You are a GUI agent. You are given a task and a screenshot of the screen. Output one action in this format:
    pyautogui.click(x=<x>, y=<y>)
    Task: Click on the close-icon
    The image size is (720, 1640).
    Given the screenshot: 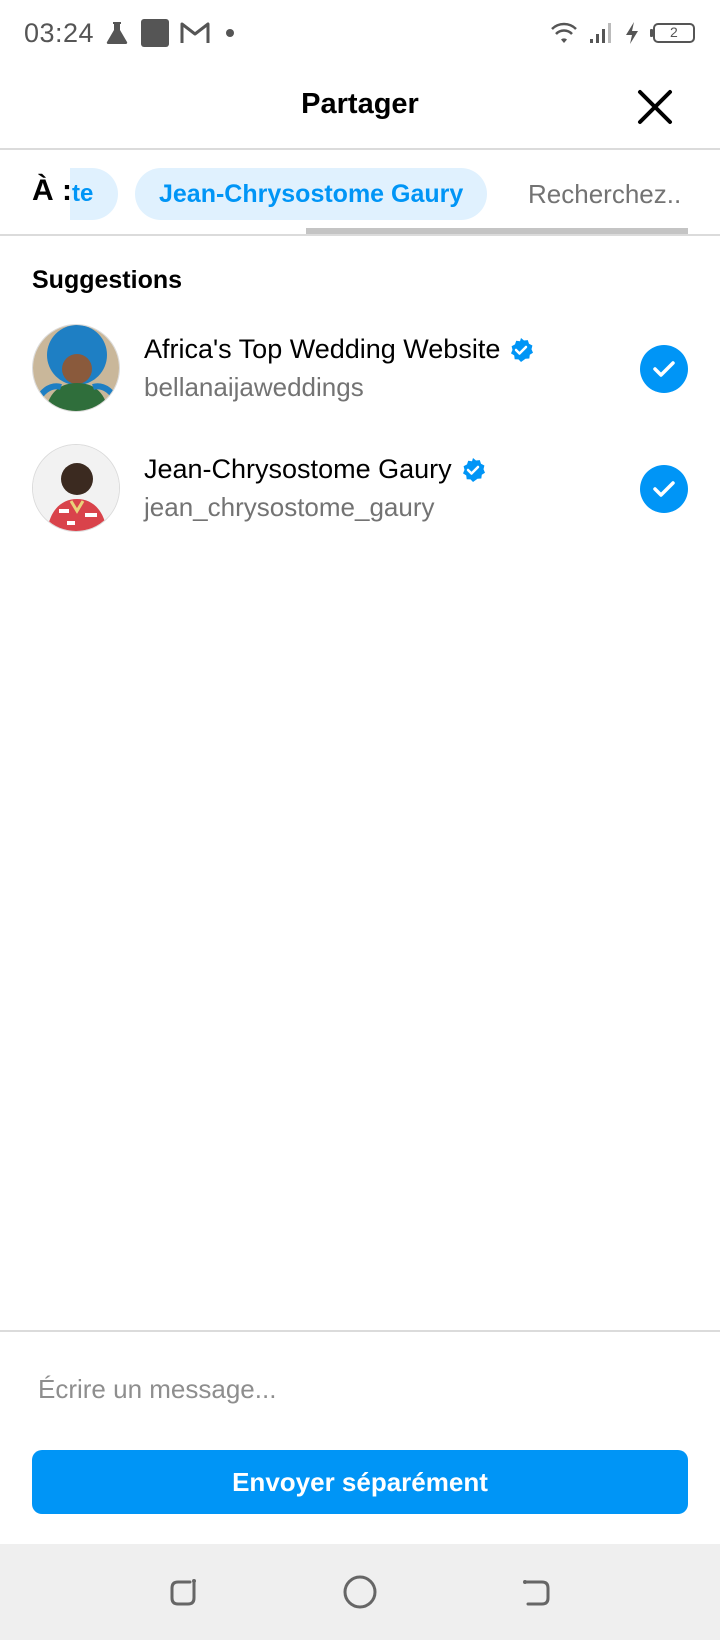 What is the action you would take?
    pyautogui.click(x=655, y=107)
    